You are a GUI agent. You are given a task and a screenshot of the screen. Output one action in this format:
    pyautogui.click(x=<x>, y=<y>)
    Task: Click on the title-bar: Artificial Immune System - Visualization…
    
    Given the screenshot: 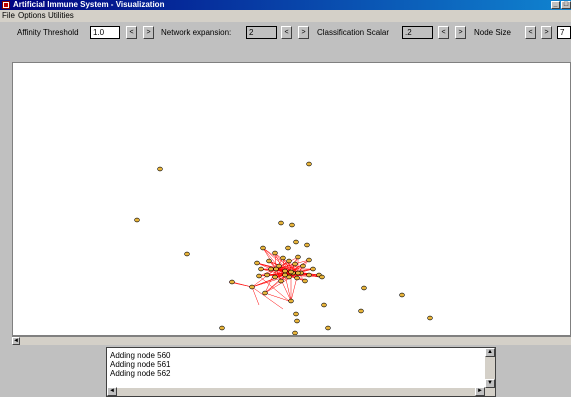 What is the action you would take?
    pyautogui.click(x=285, y=5)
    